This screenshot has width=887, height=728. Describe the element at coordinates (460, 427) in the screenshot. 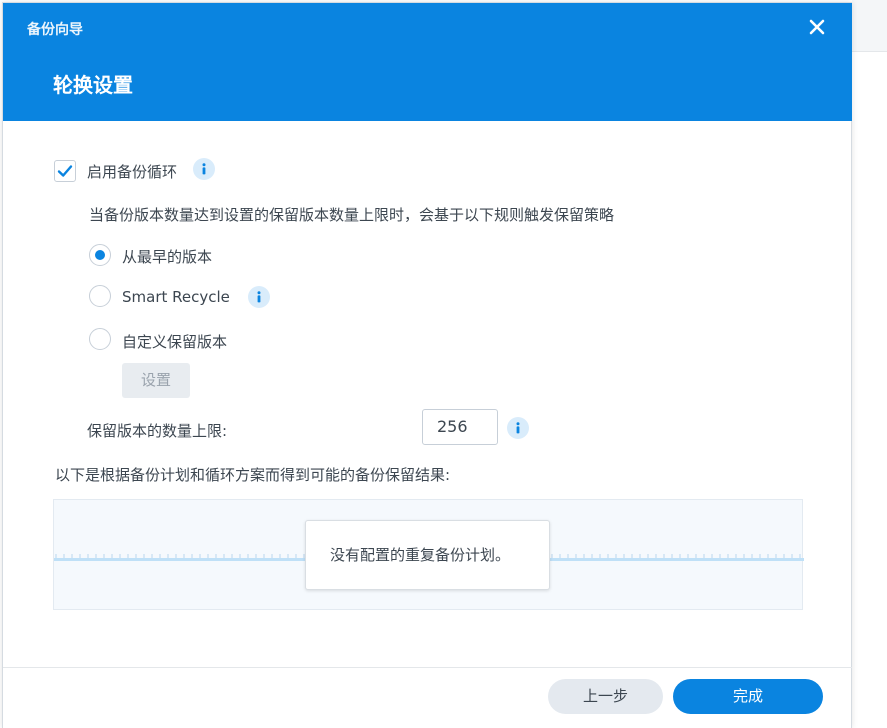

I see `max-versions-input: 256` at that location.